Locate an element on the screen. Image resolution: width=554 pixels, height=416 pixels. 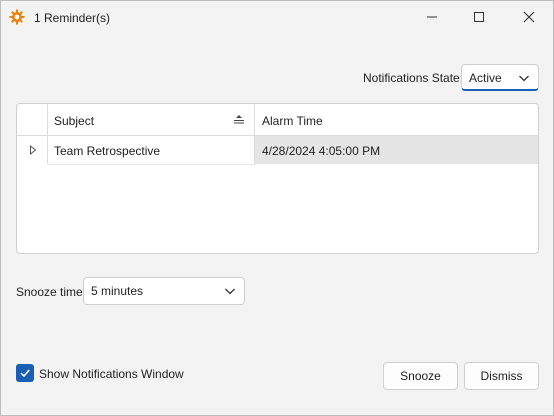
notifications-state-select: Active is located at coordinates (500, 77).